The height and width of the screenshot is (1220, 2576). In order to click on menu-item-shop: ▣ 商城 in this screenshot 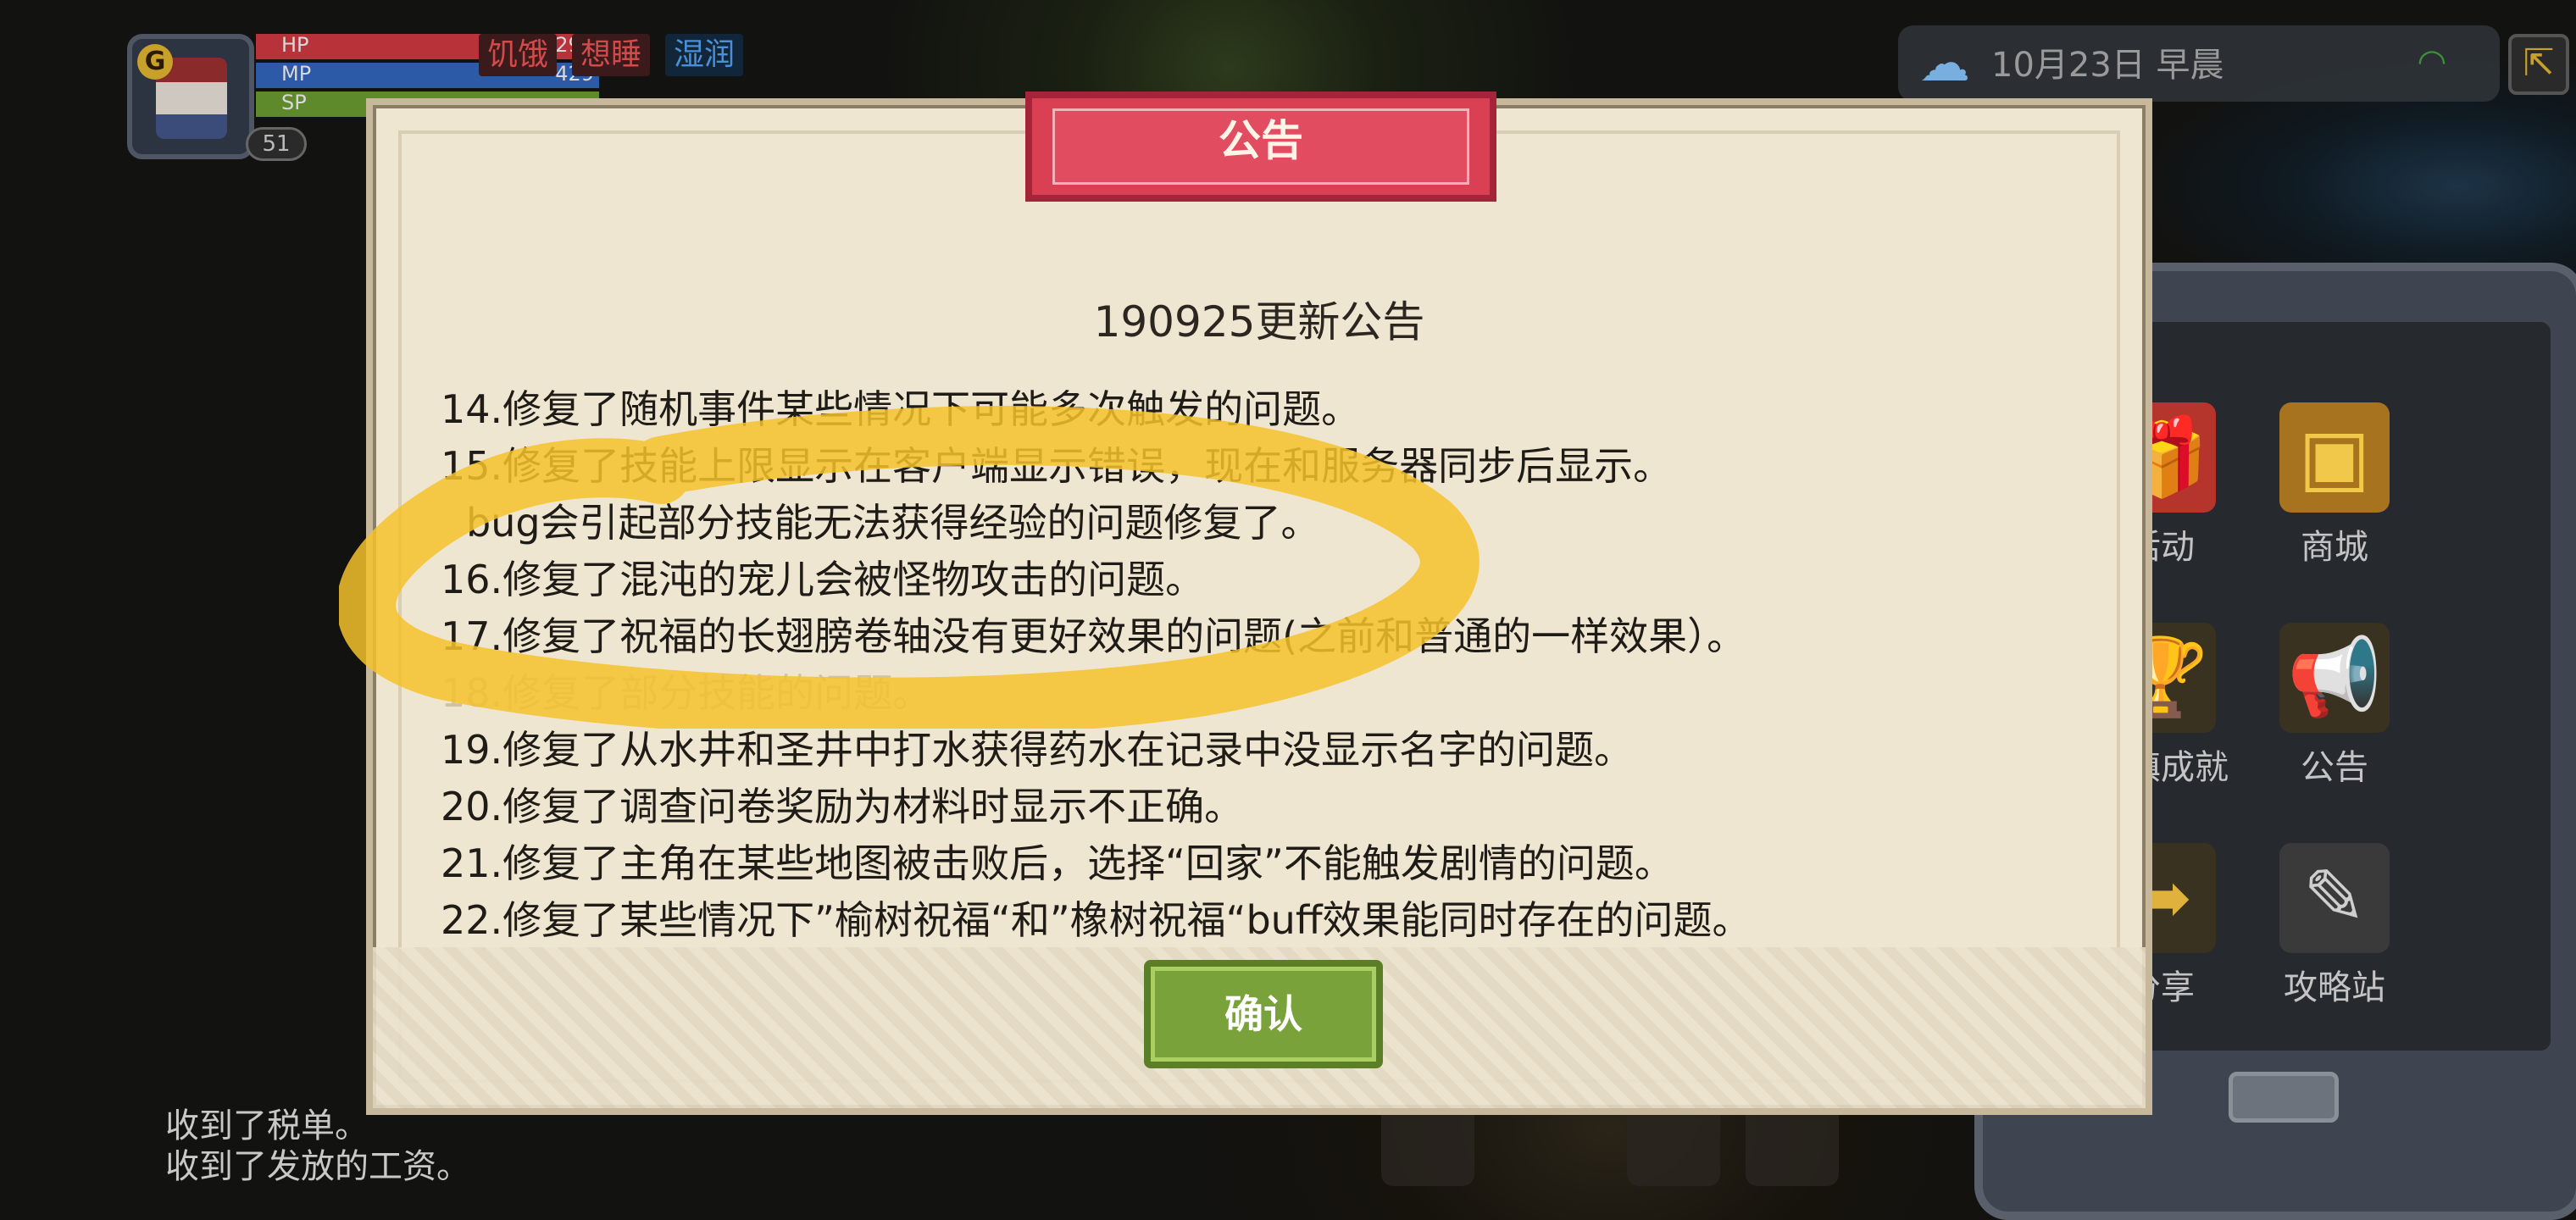, I will do `click(2334, 495)`.